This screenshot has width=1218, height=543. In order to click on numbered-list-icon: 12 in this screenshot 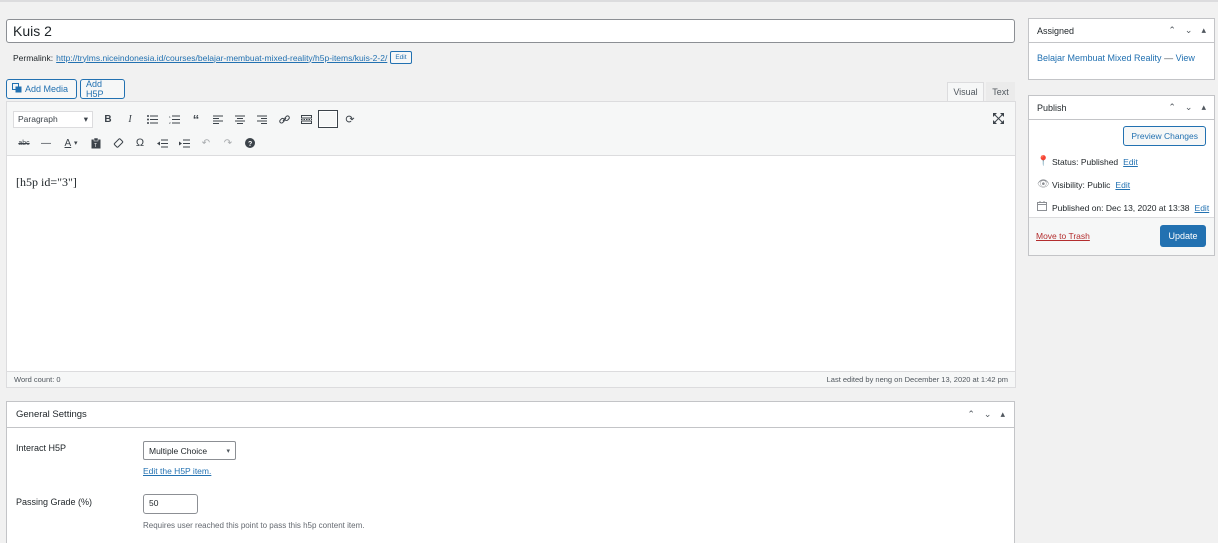, I will do `click(174, 119)`.